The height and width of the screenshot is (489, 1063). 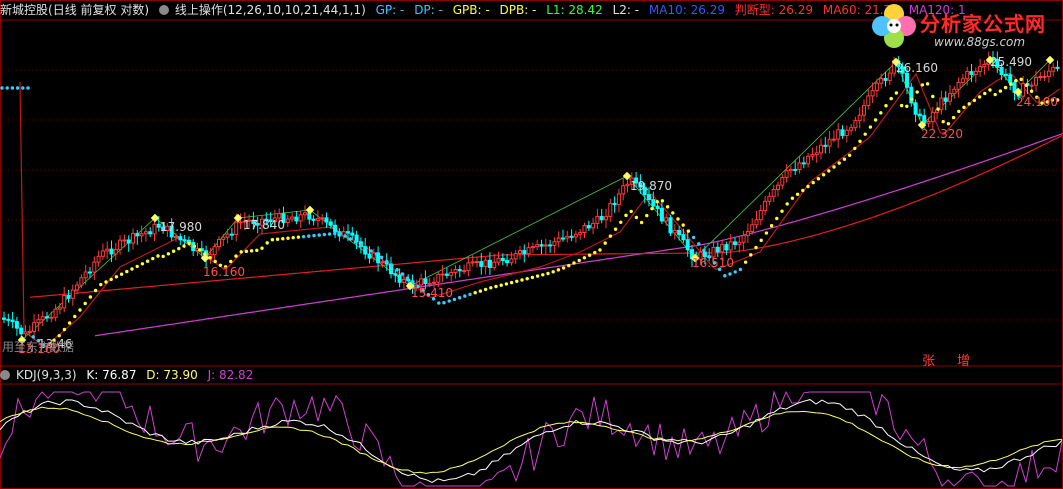 I want to click on kdj-k: K: 76.87, so click(x=111, y=375).